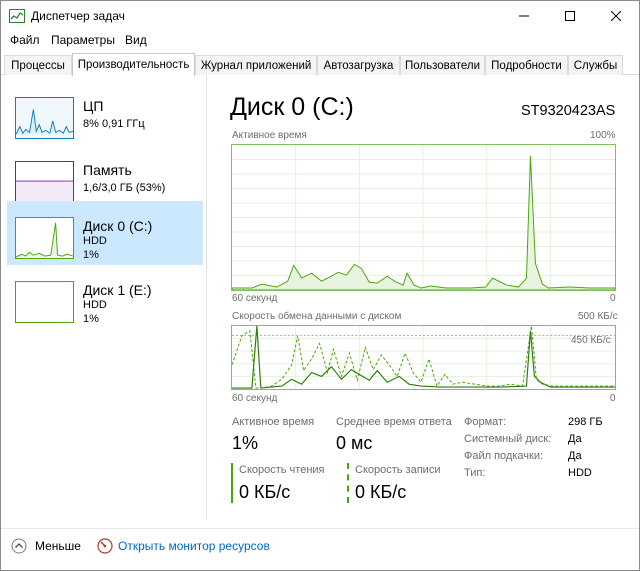 This screenshot has height=571, width=640. What do you see at coordinates (320, 548) in the screenshot?
I see `footer: Меньше Открыть монитор ресурсов` at bounding box center [320, 548].